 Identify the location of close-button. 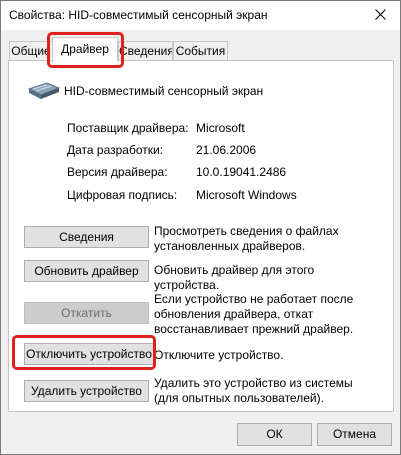
(381, 15).